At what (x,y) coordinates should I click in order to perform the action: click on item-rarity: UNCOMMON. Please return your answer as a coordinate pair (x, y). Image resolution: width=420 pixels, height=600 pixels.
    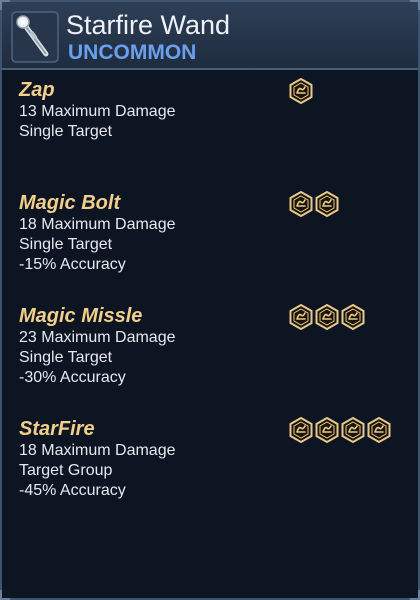
    Looking at the image, I should click on (132, 52).